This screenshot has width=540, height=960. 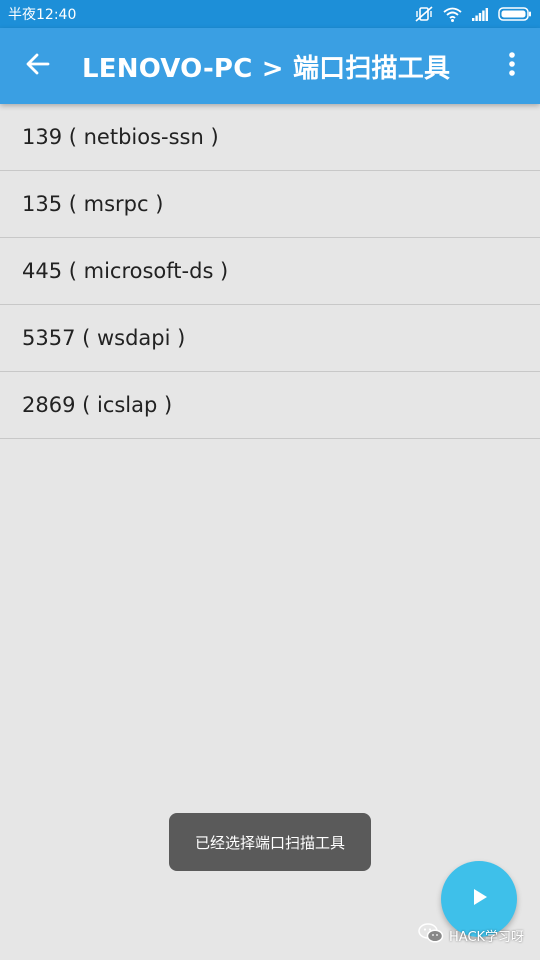 I want to click on wifi-icon, so click(x=452, y=14).